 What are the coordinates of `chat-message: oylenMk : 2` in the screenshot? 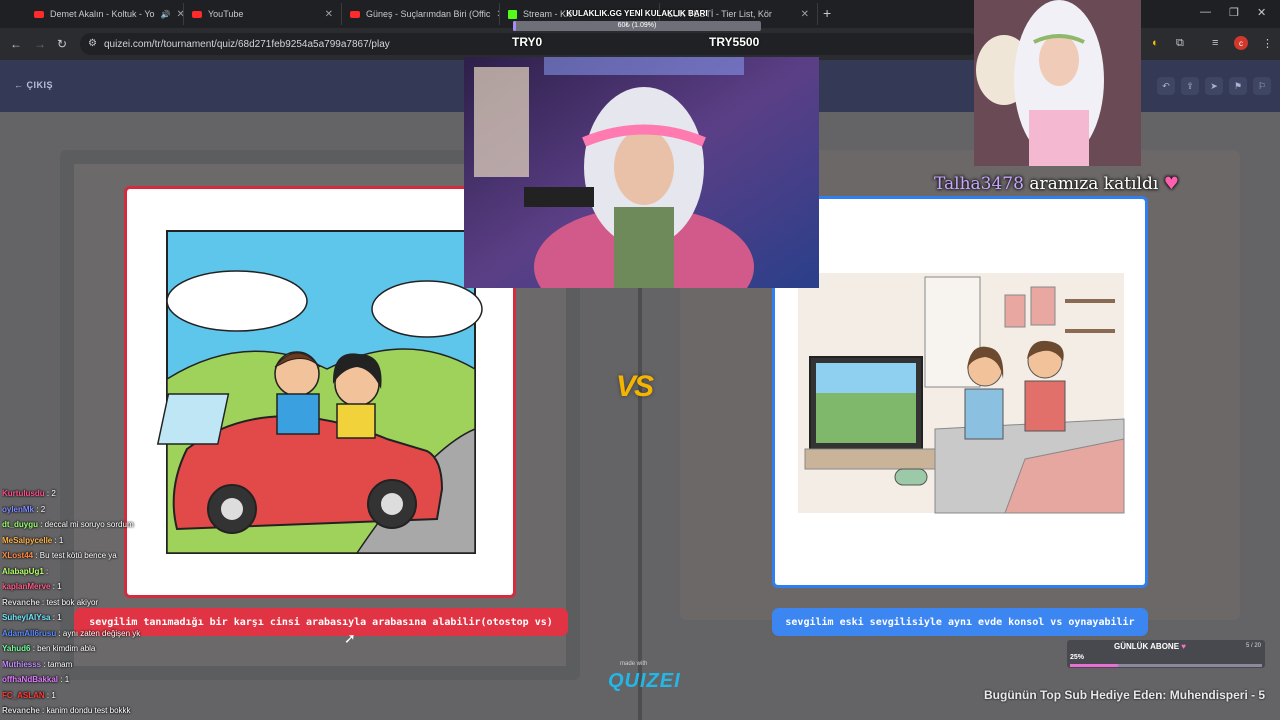 It's located at (92, 510).